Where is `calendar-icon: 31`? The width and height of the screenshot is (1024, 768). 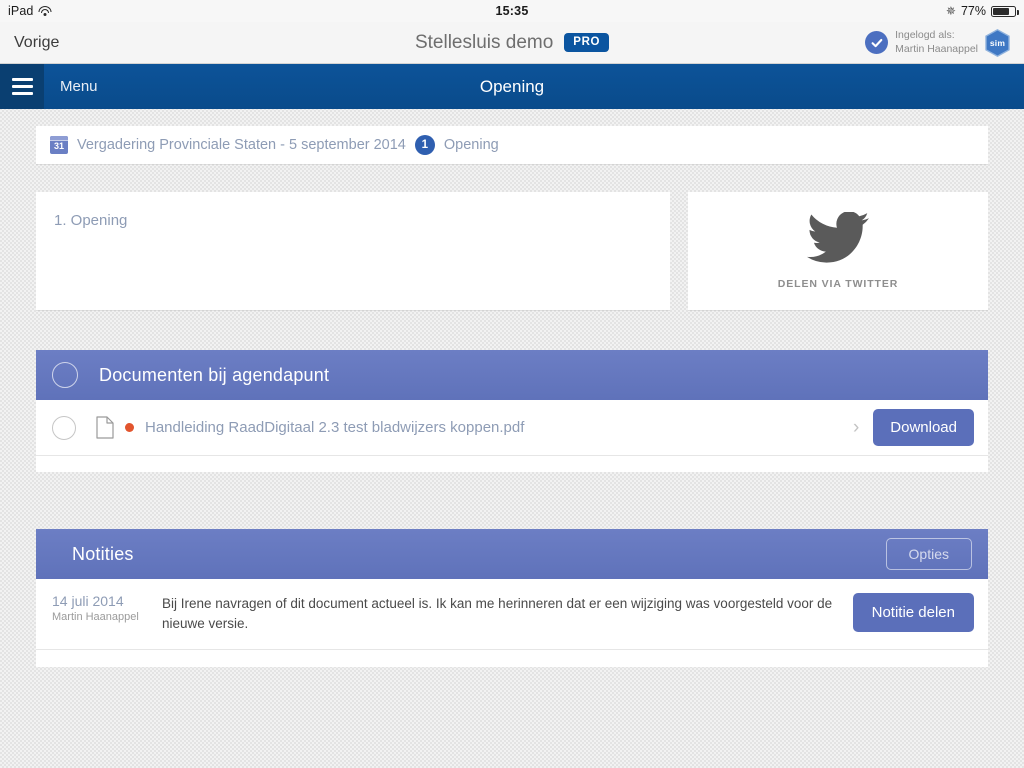
calendar-icon: 31 is located at coordinates (59, 145).